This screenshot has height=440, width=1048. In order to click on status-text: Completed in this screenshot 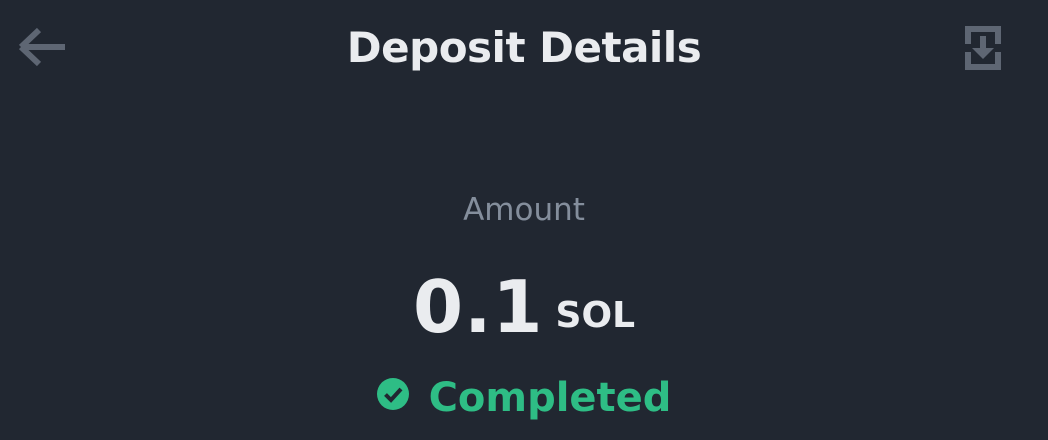, I will do `click(550, 398)`.